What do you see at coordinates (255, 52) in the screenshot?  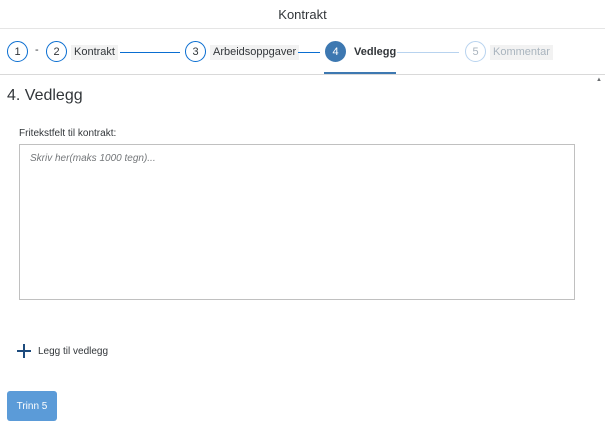 I see `wizard-step-3-label: Arbeidsoppgaver` at bounding box center [255, 52].